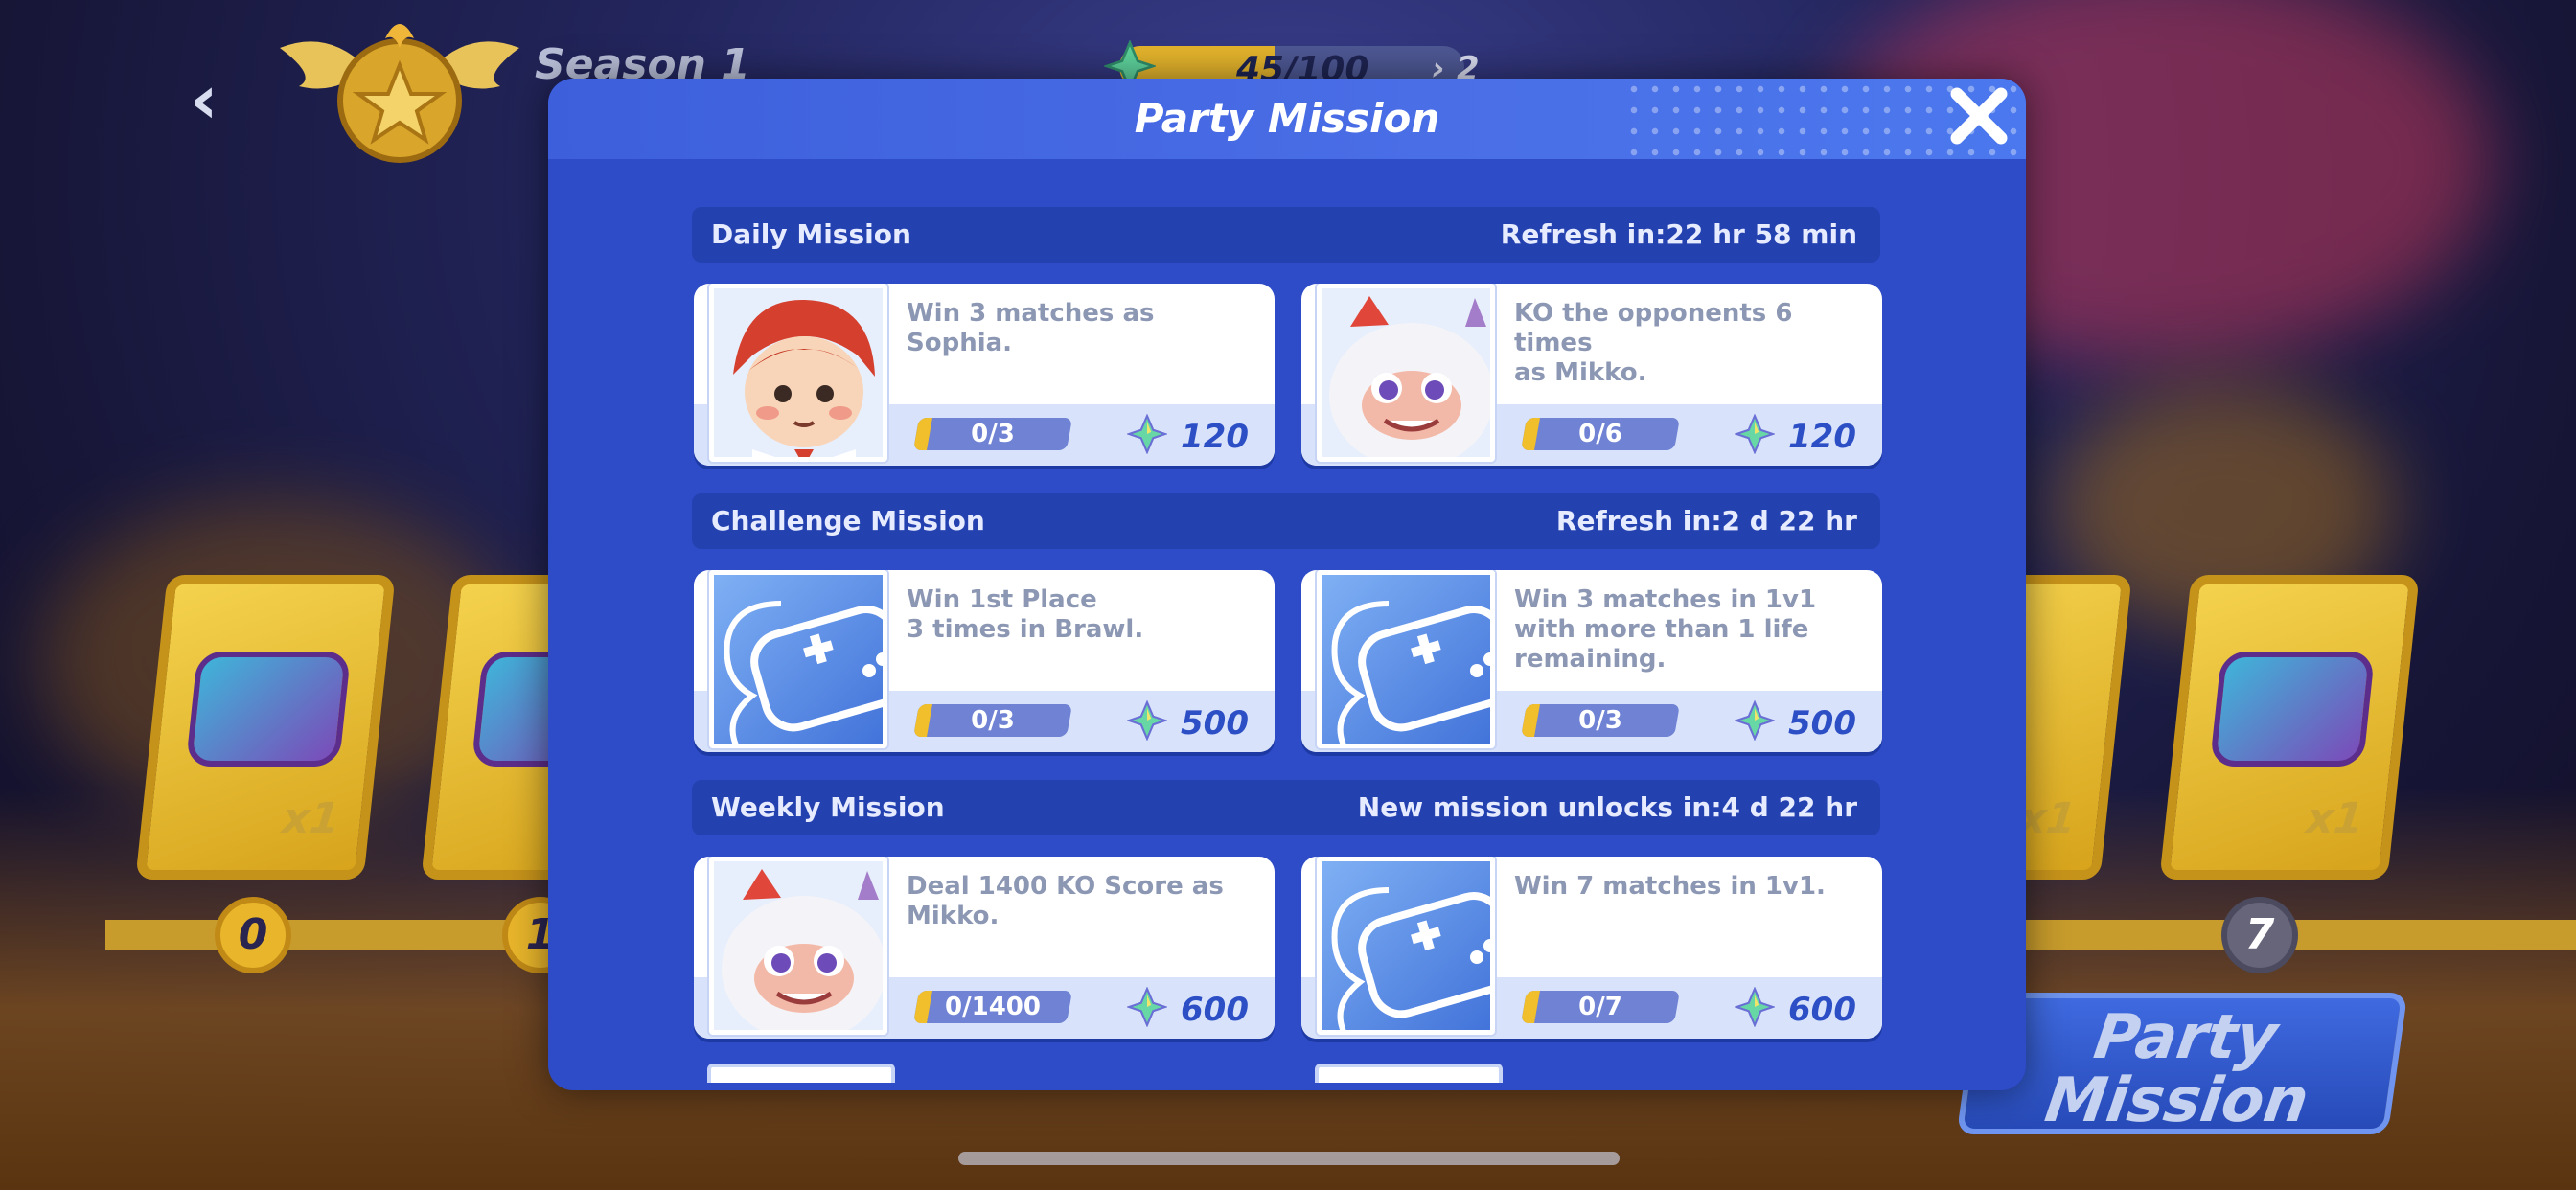  I want to click on mission-card: Win 3 matches as Sophia. 0/3 120, so click(985, 375).